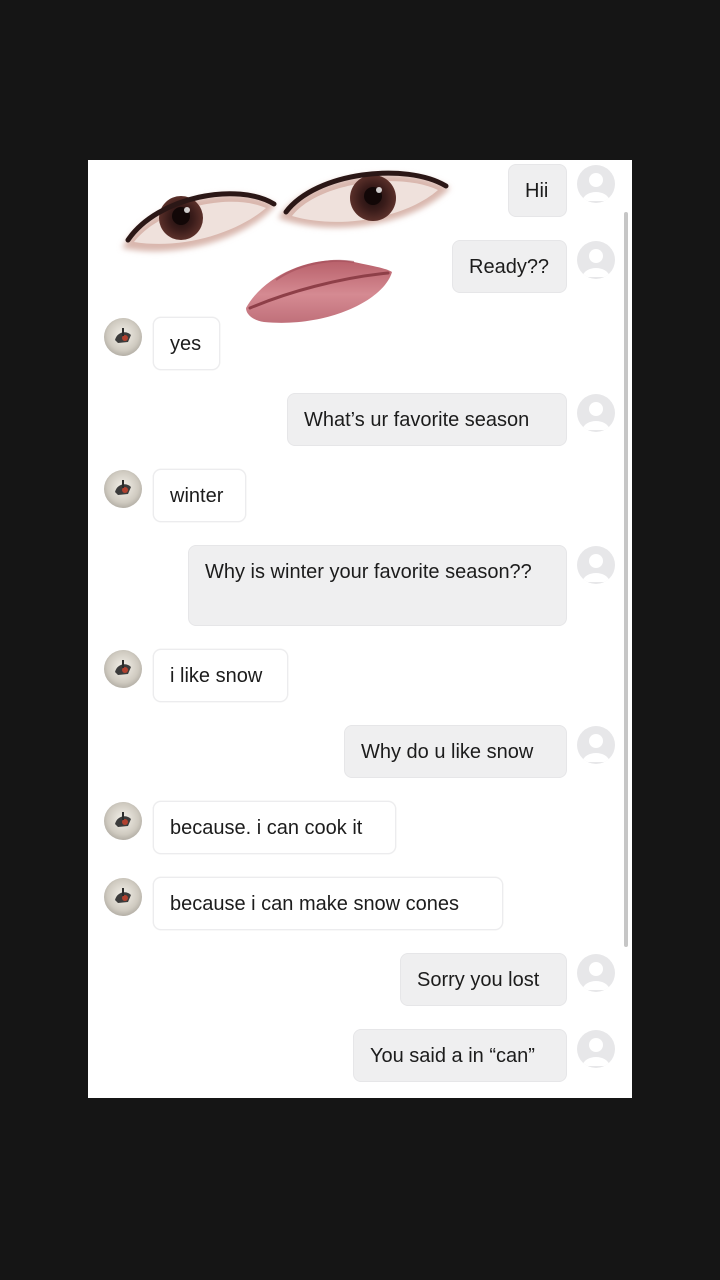  I want to click on outgoing-message: Why is winter your favorite season??, so click(377, 585).